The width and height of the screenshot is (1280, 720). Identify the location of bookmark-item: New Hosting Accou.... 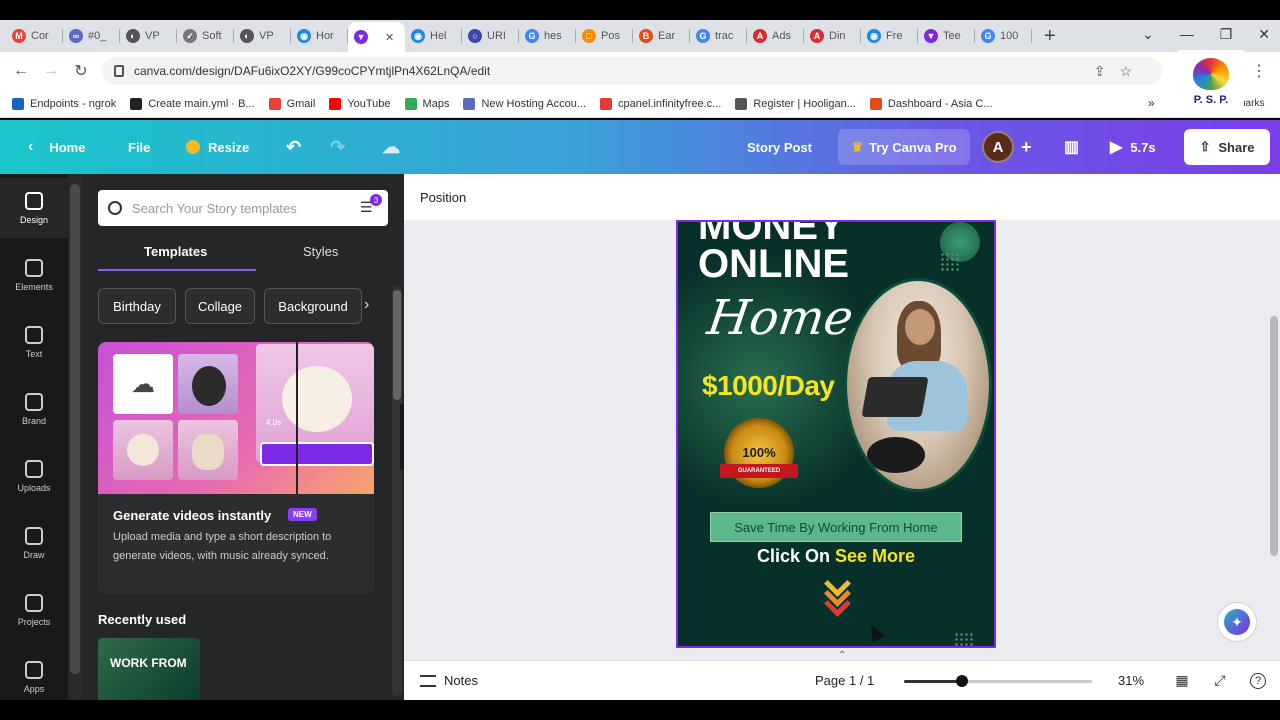
(524, 103).